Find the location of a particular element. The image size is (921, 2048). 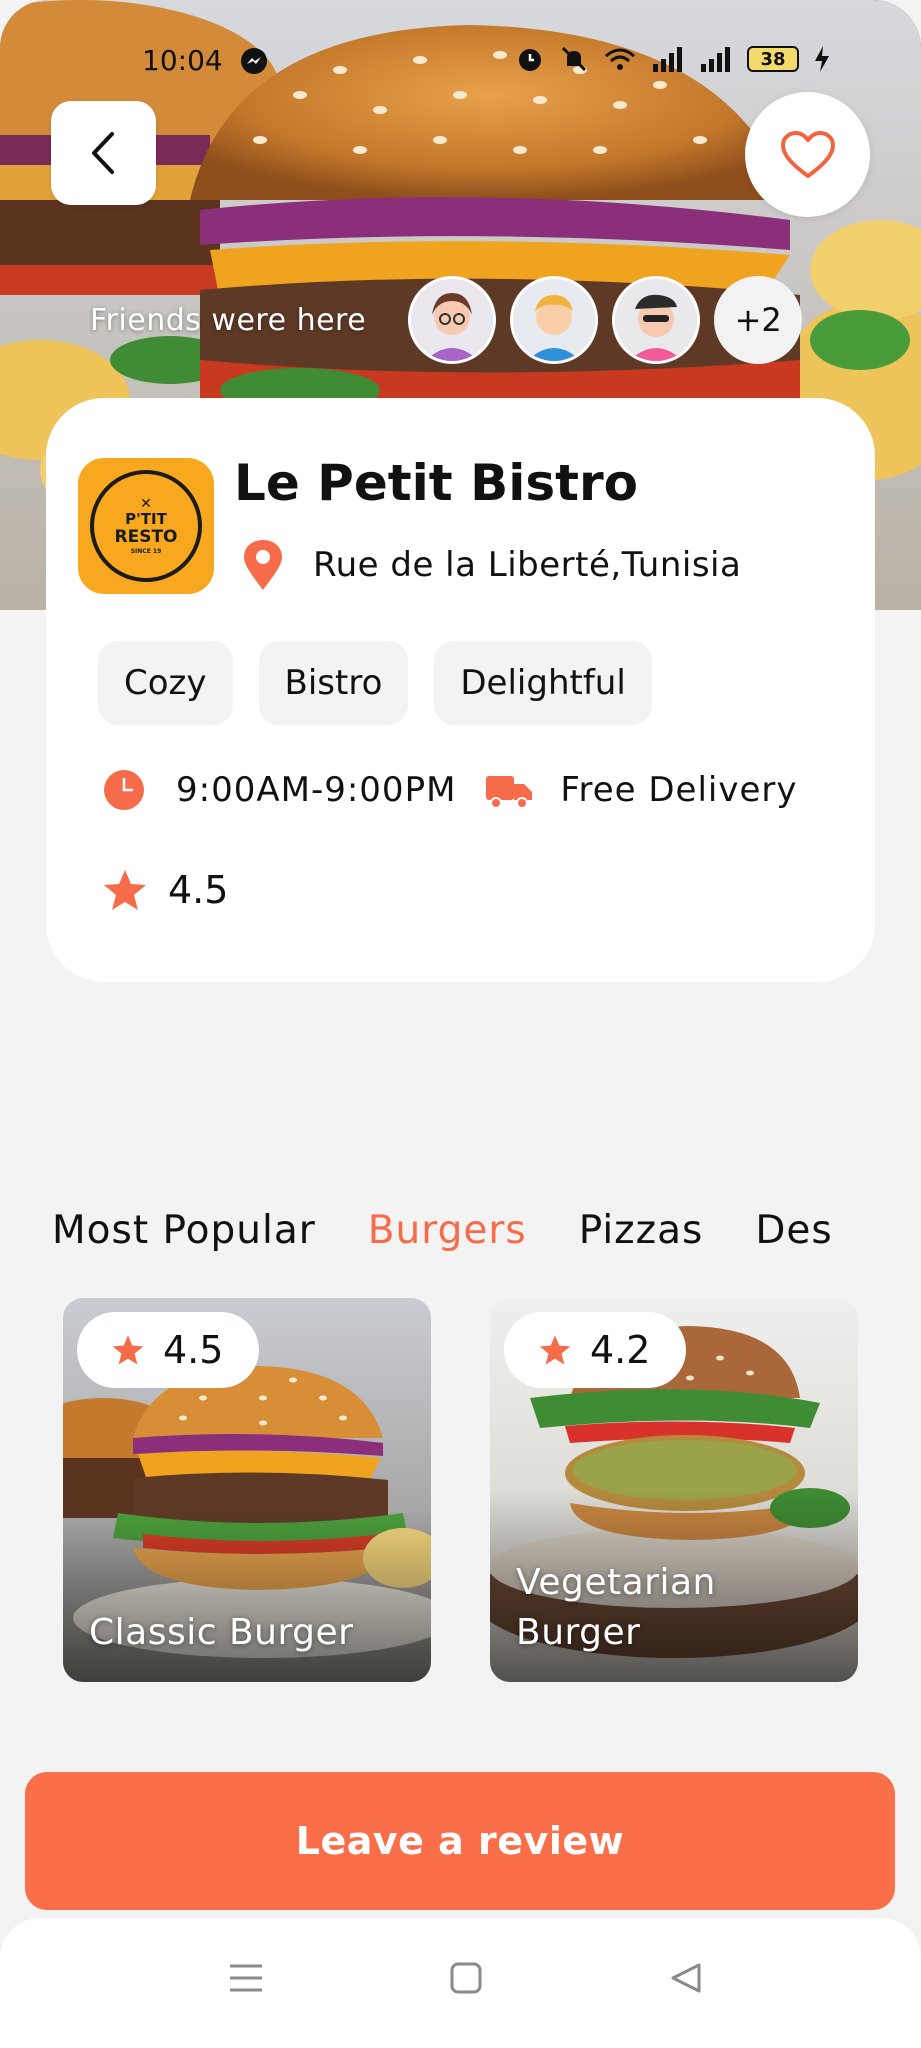

restaurant-logo: ✕ P'TIT RESTO SINCE 19 is located at coordinates (146, 526).